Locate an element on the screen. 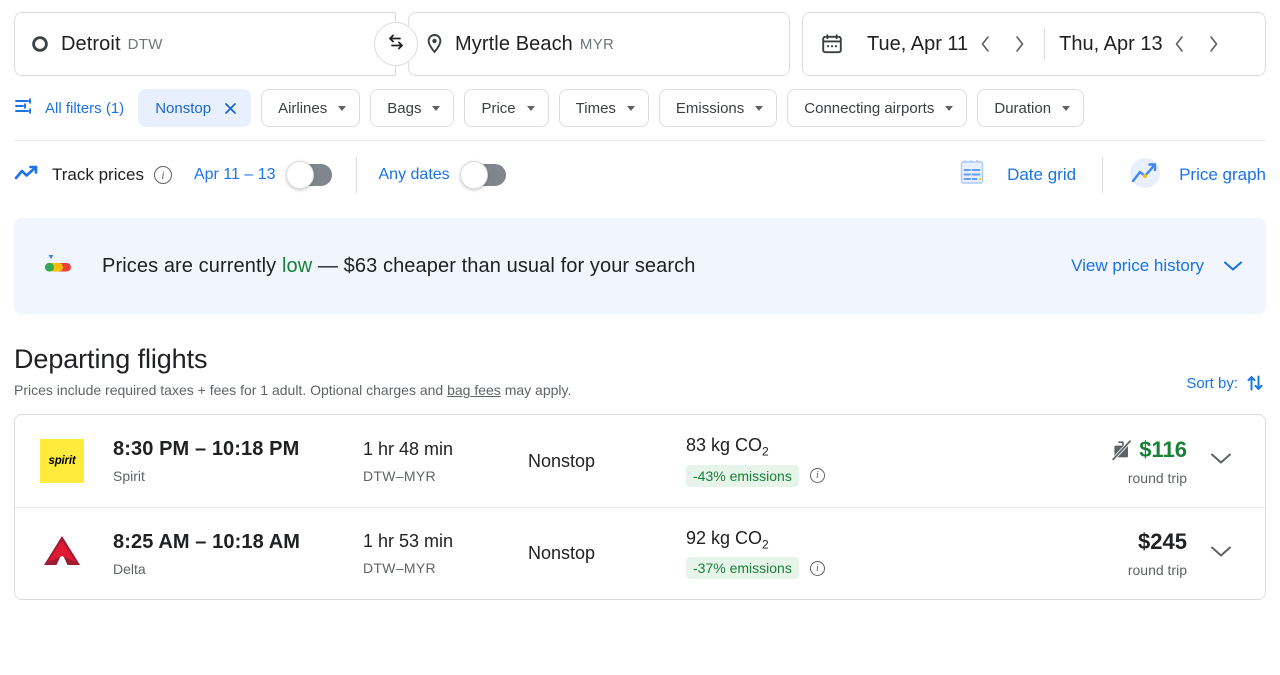  destination-input: Myrtle Beach MYR is located at coordinates (599, 44).